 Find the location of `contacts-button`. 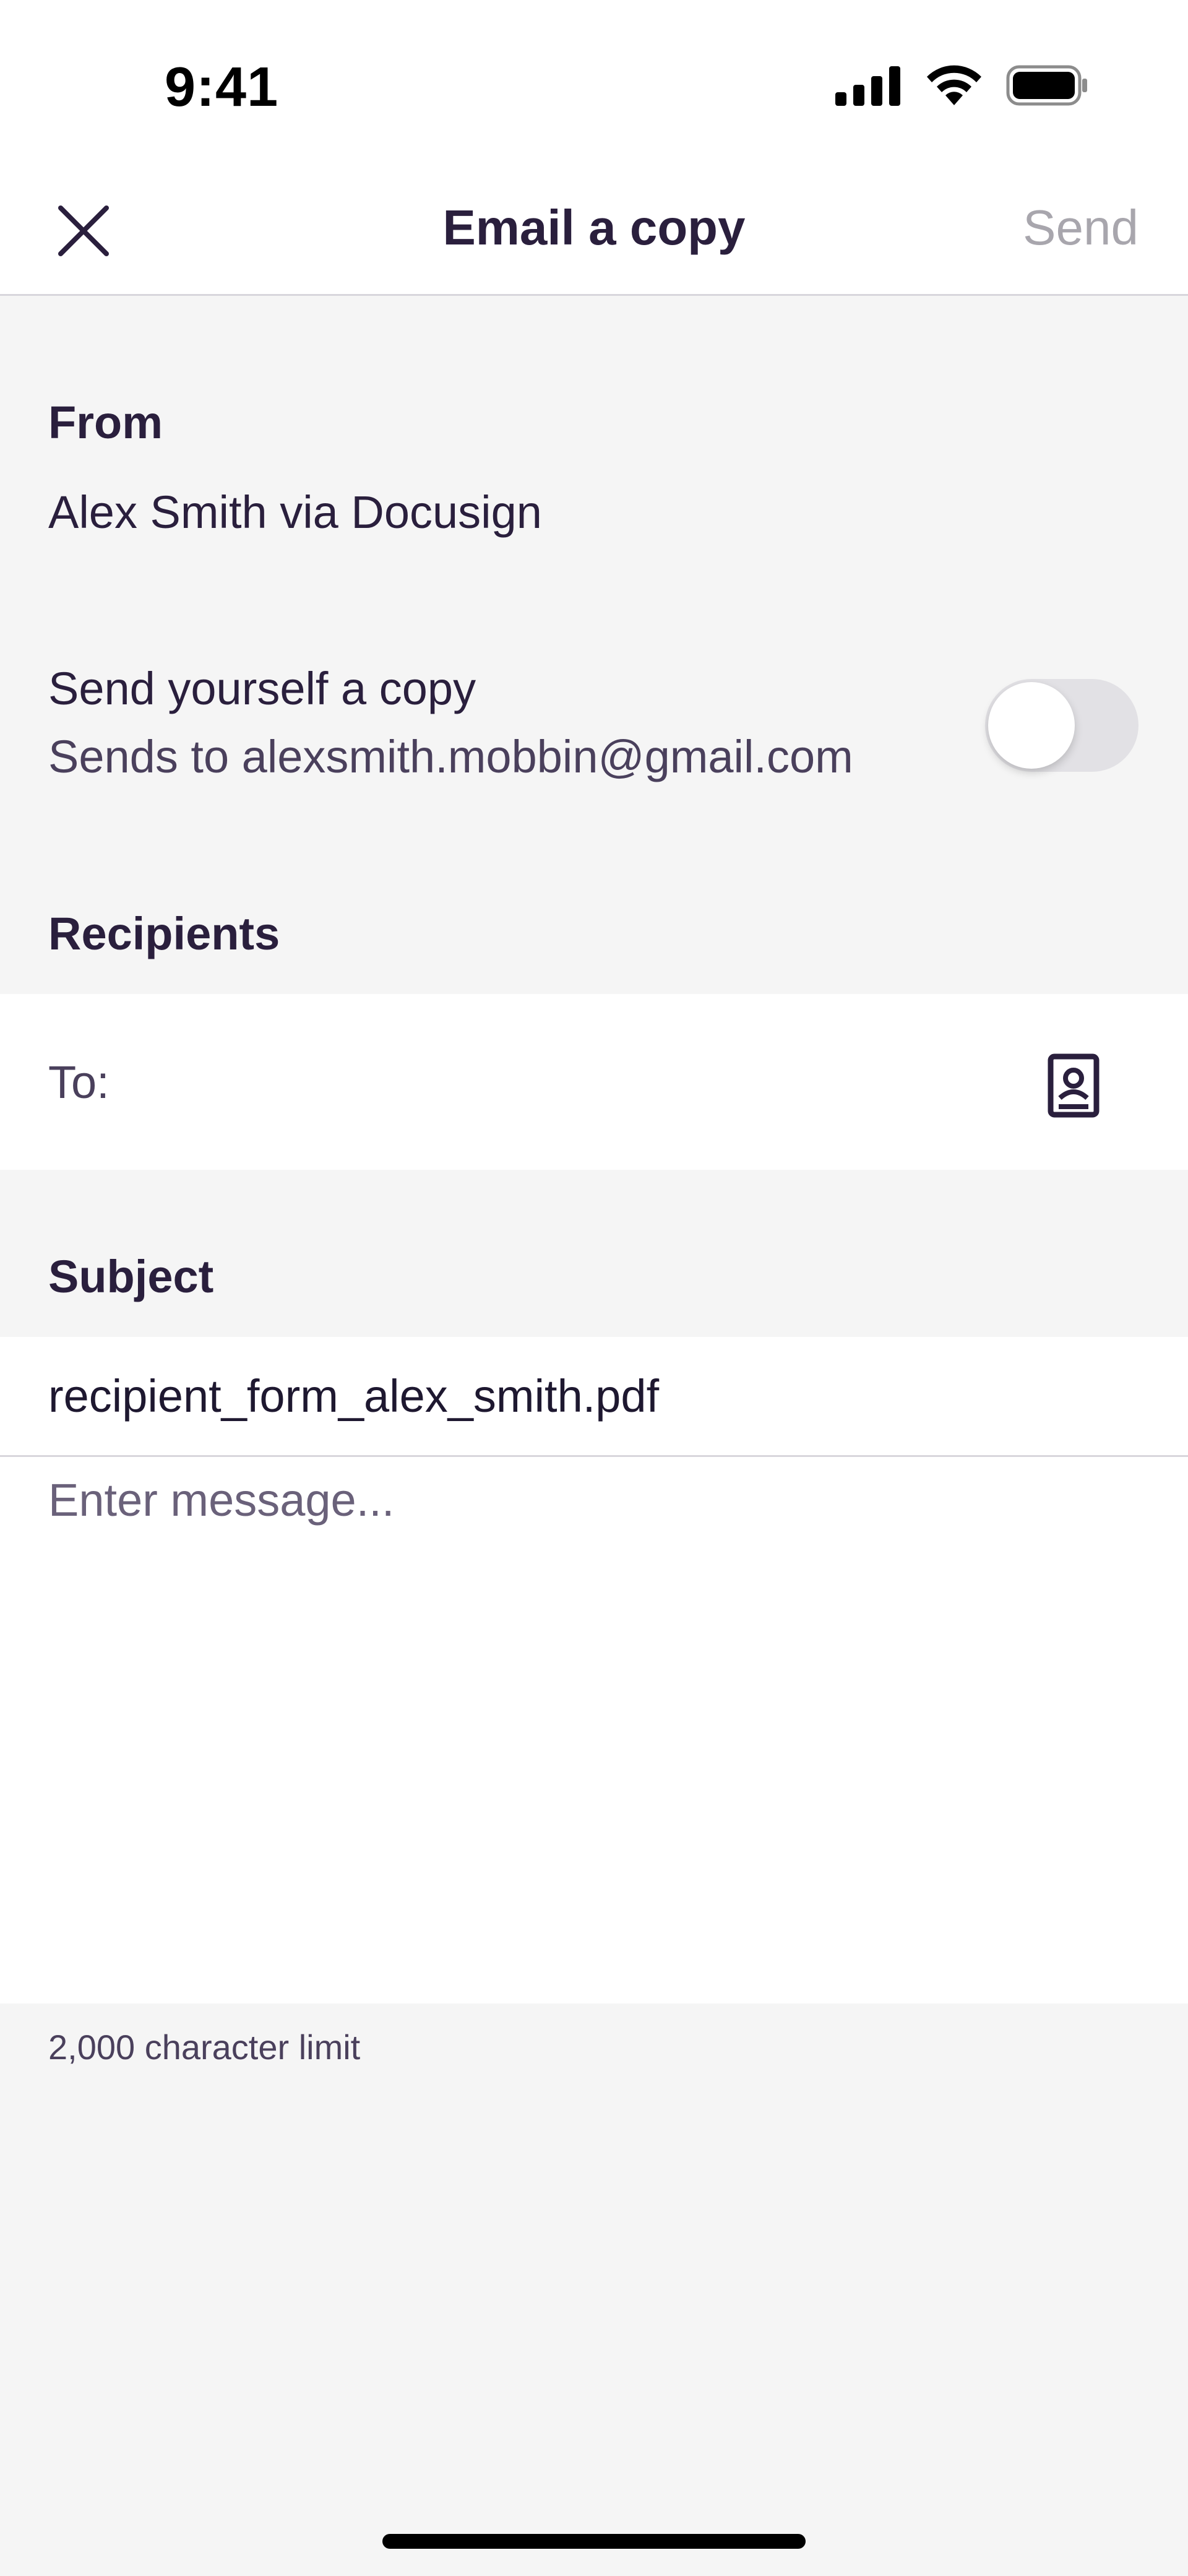

contacts-button is located at coordinates (1073, 1087).